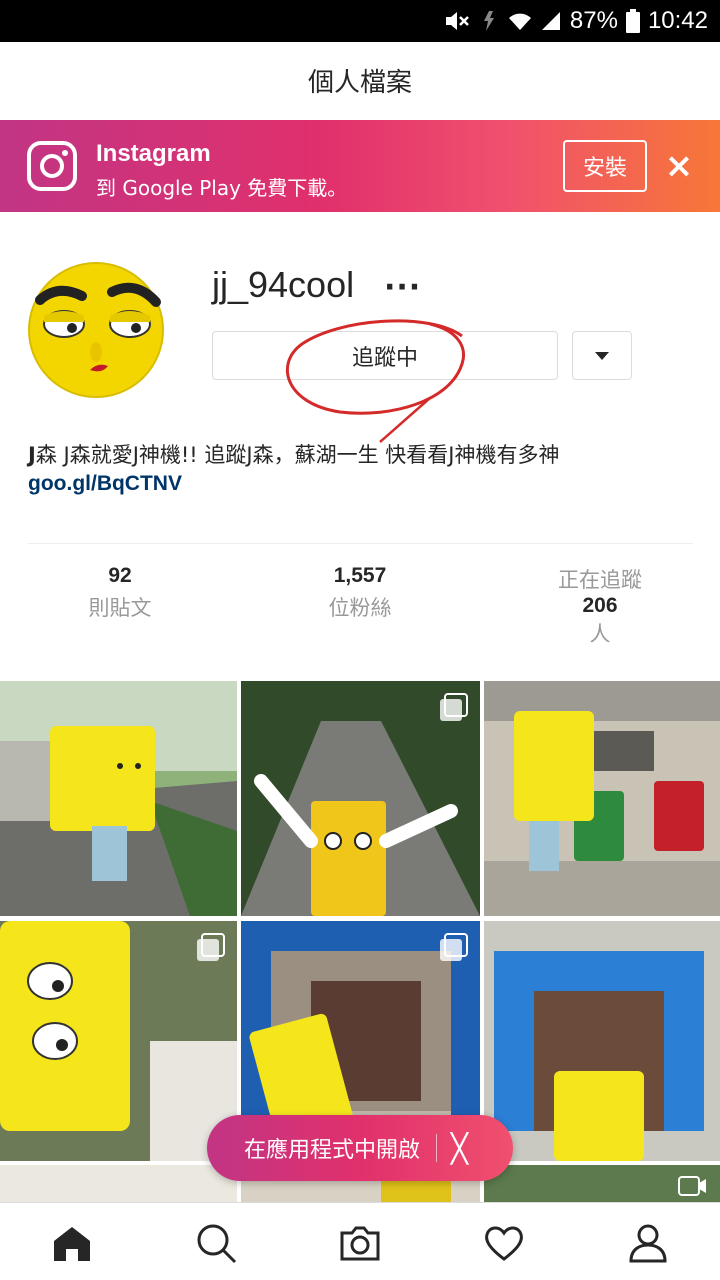 Image resolution: width=720 pixels, height=1280 pixels. What do you see at coordinates (297, 455) in the screenshot?
I see `bio-text: 森 J森就愛J神機!! 追蹤J森，蘇湖一生 快看看J神機有多神` at bounding box center [297, 455].